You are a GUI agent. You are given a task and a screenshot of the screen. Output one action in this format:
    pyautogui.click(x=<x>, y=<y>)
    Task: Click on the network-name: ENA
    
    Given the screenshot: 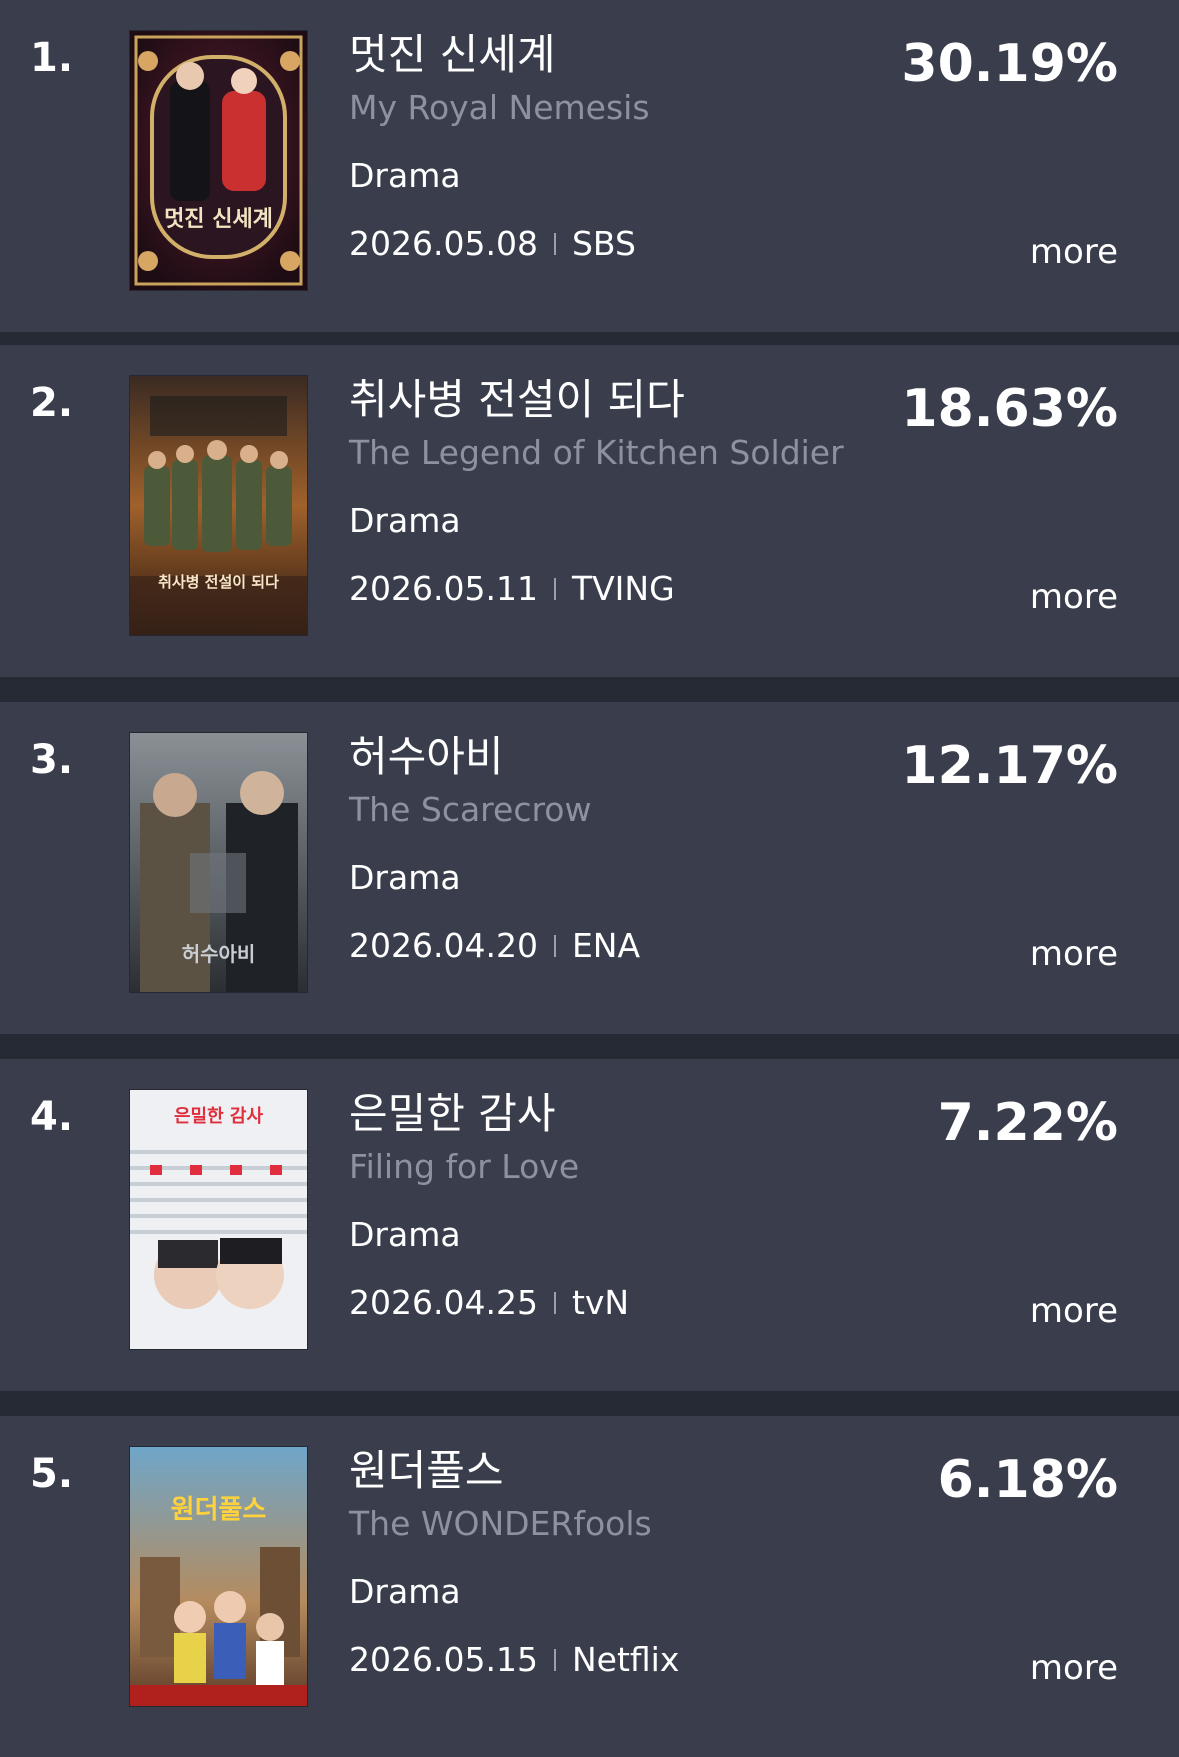 What is the action you would take?
    pyautogui.click(x=606, y=945)
    